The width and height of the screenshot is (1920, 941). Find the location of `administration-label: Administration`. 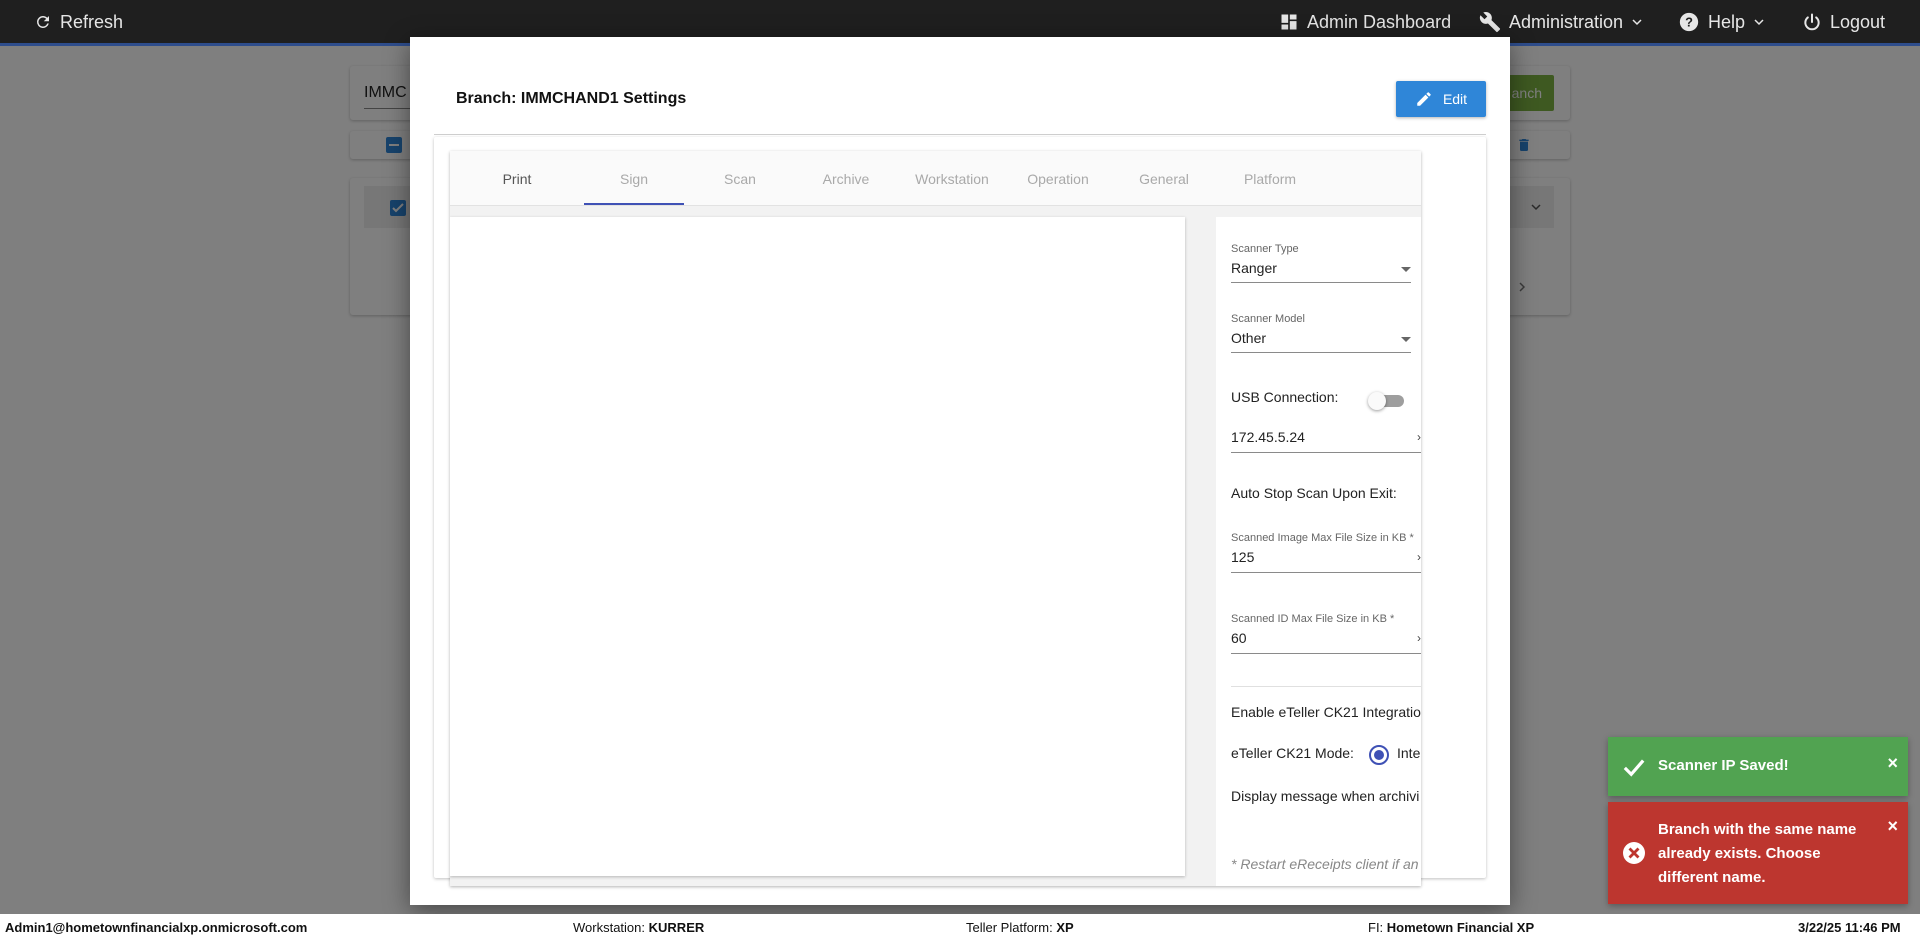

administration-label: Administration is located at coordinates (1566, 21).